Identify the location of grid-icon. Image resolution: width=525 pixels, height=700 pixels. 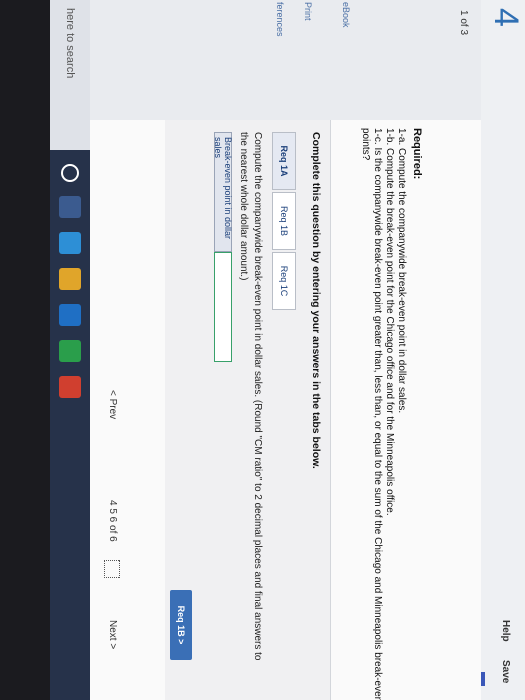
(112, 569).